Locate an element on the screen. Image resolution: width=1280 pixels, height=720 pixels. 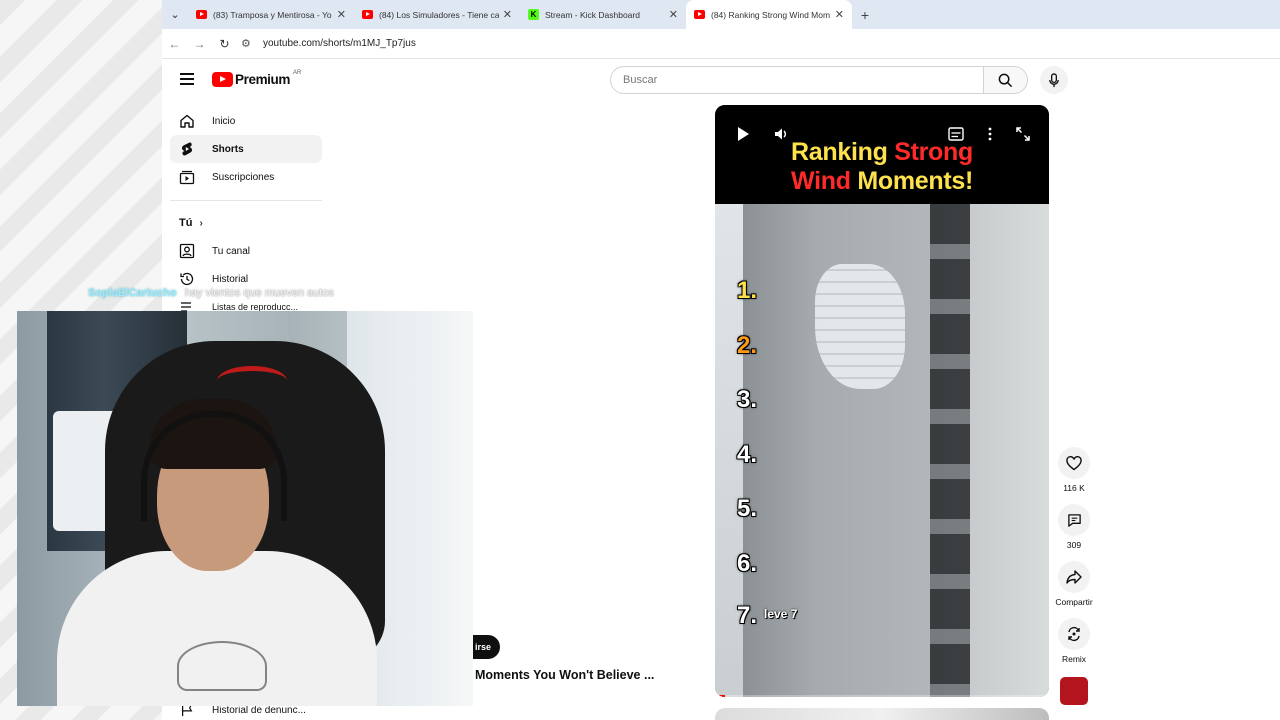
sidebar-item-label: Historial is located at coordinates (230, 279).